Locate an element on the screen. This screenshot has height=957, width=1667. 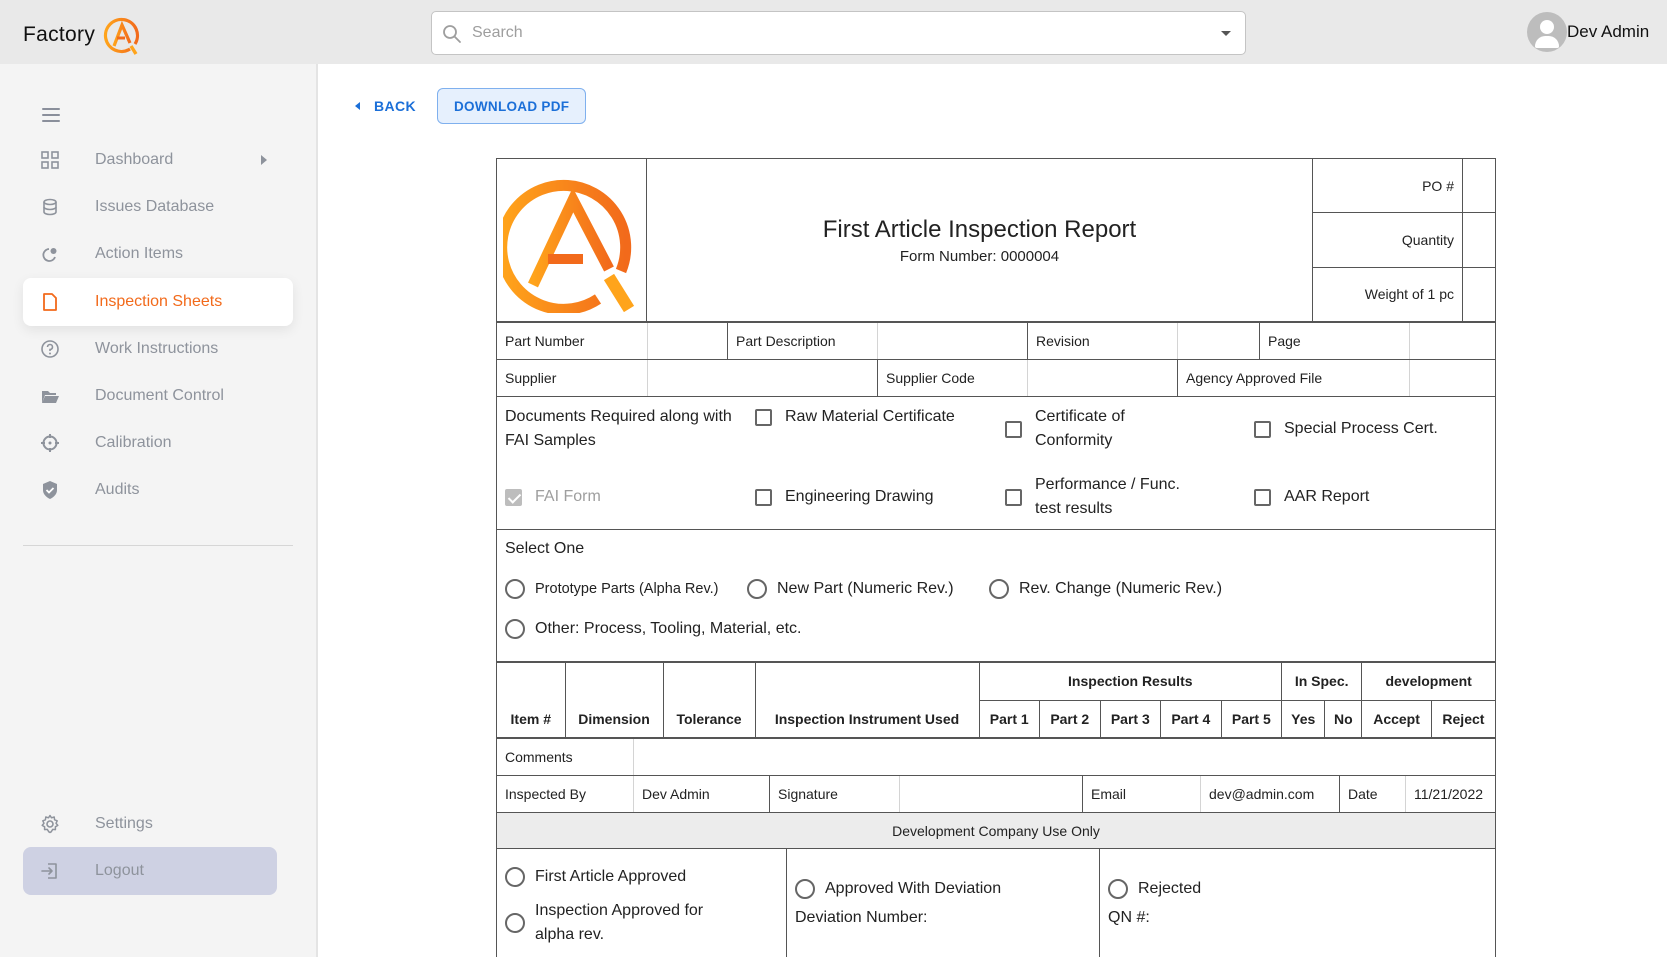
sidebar-item-calibration: Calibration is located at coordinates (158, 443).